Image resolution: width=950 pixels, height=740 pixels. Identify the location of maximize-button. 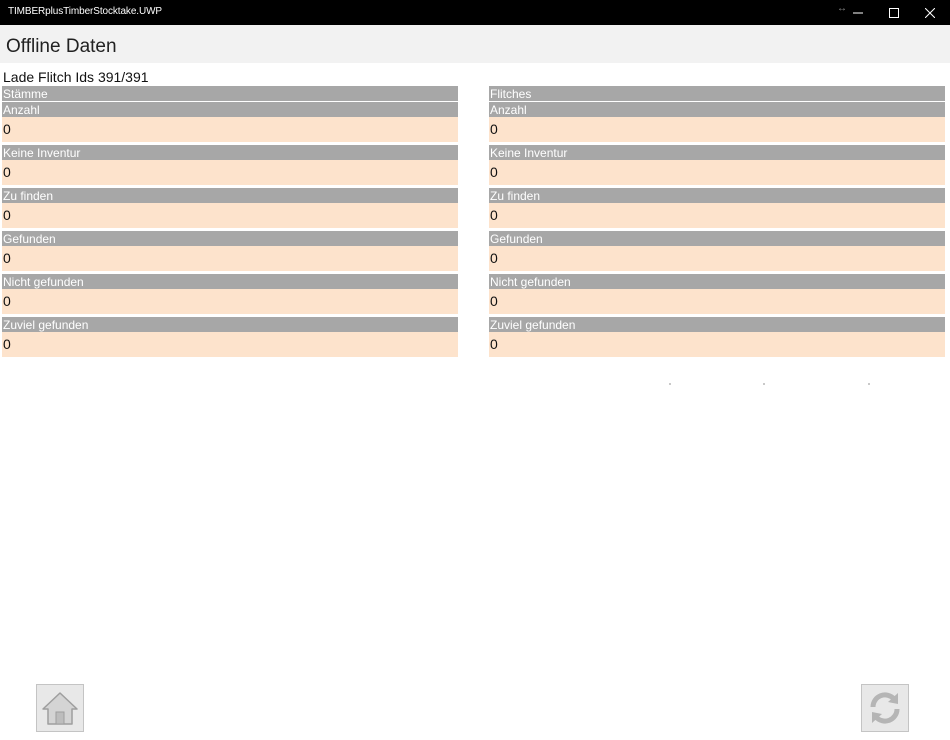
(894, 12).